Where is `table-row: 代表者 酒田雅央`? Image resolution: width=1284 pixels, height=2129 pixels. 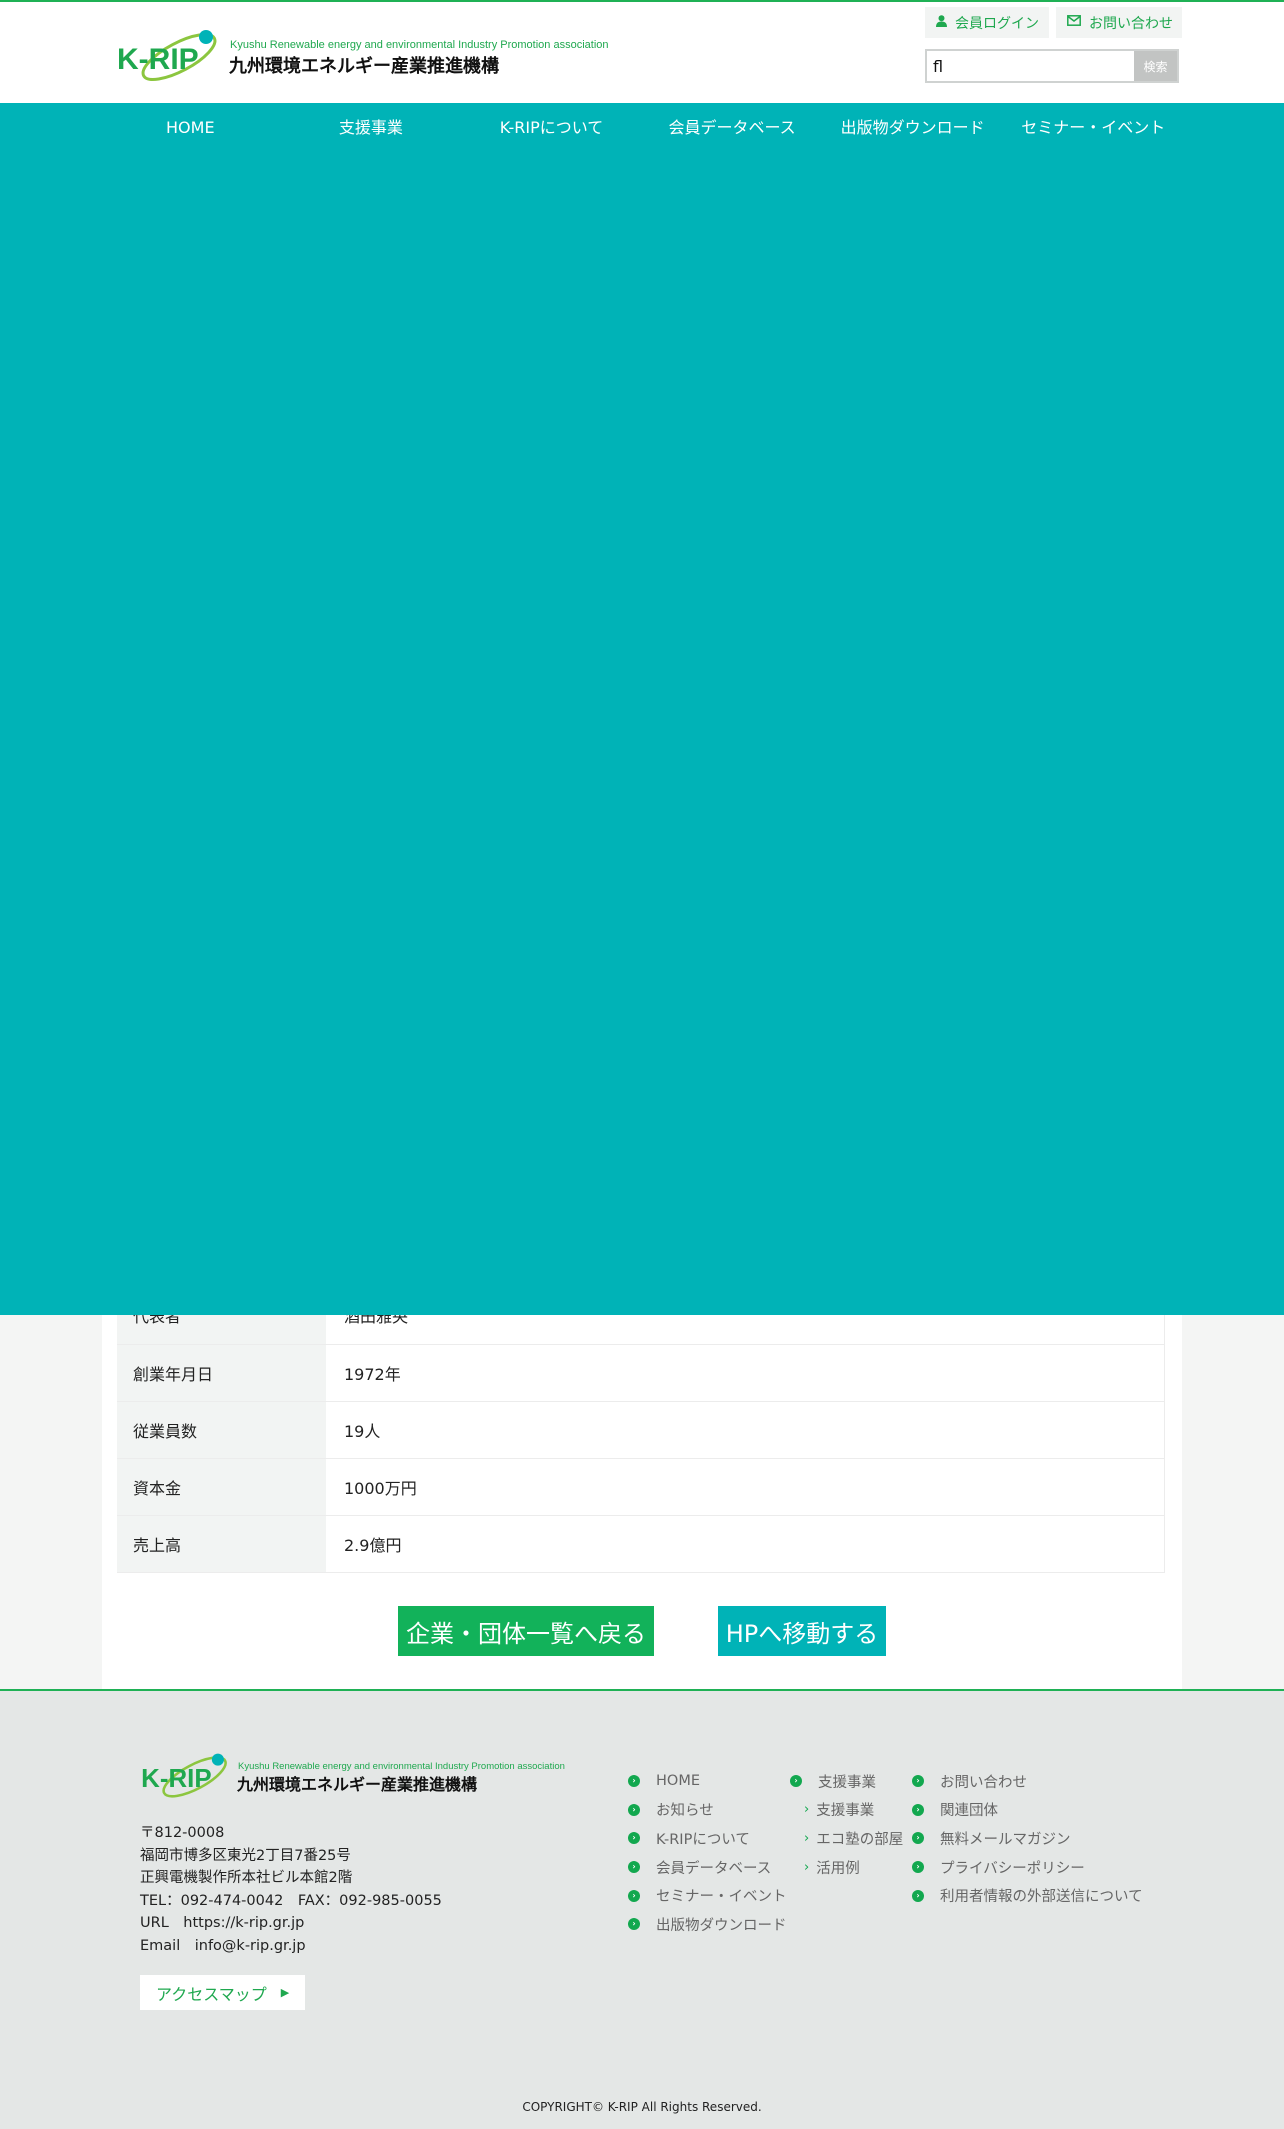
table-row: 代表者 酒田雅央 is located at coordinates (641, 1330).